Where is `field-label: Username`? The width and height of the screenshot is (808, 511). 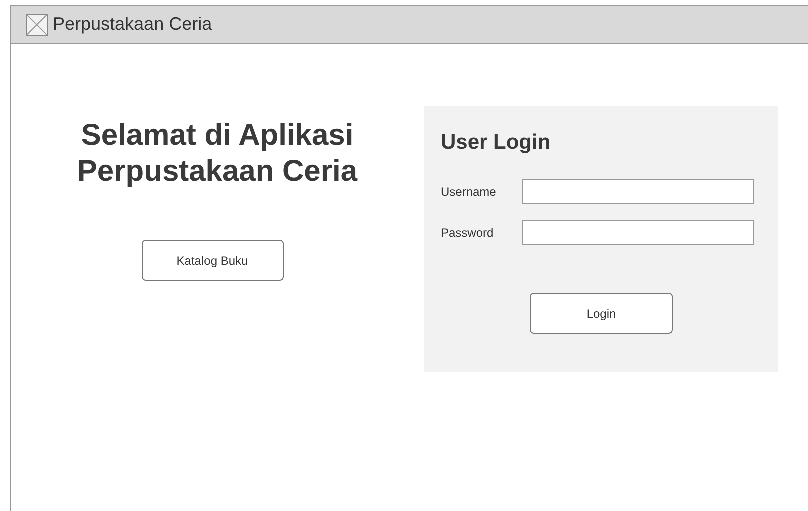
field-label: Username is located at coordinates (469, 191).